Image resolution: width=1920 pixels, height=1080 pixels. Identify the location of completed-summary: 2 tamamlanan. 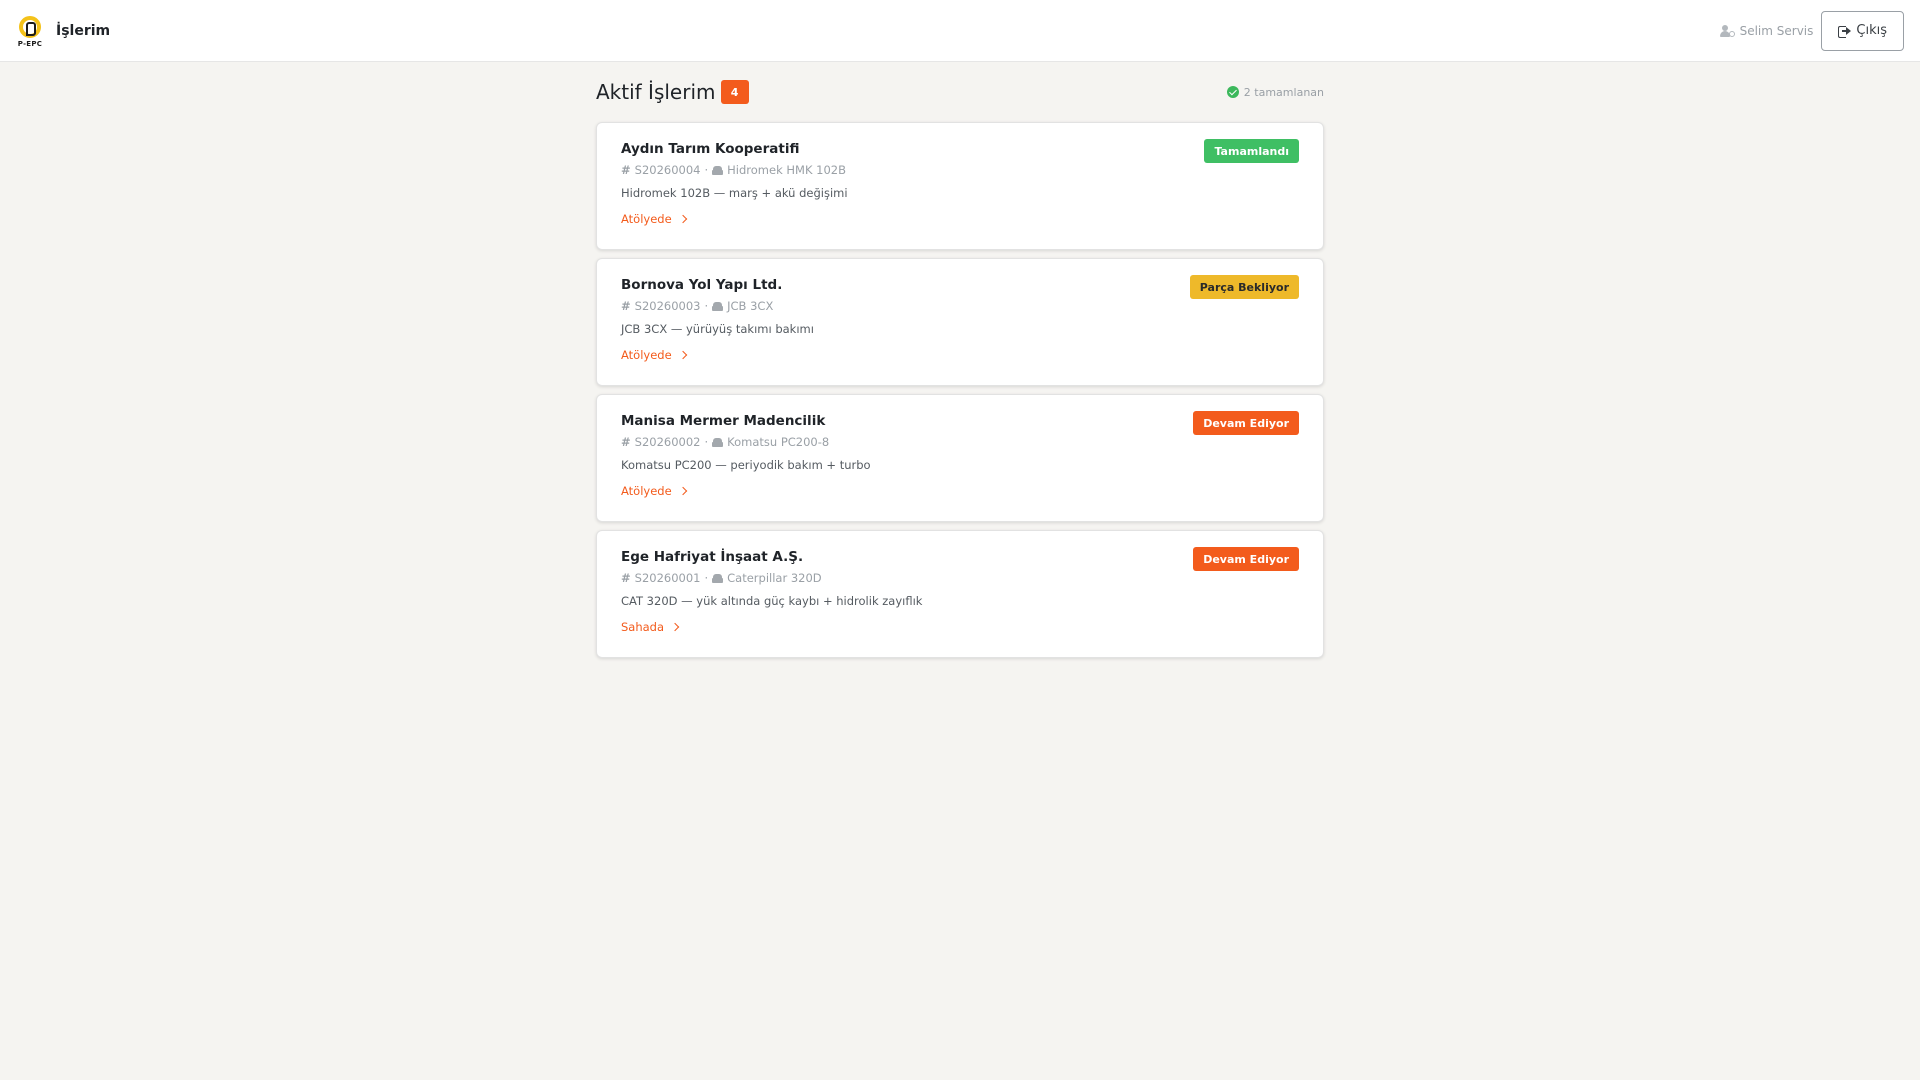
(1275, 92).